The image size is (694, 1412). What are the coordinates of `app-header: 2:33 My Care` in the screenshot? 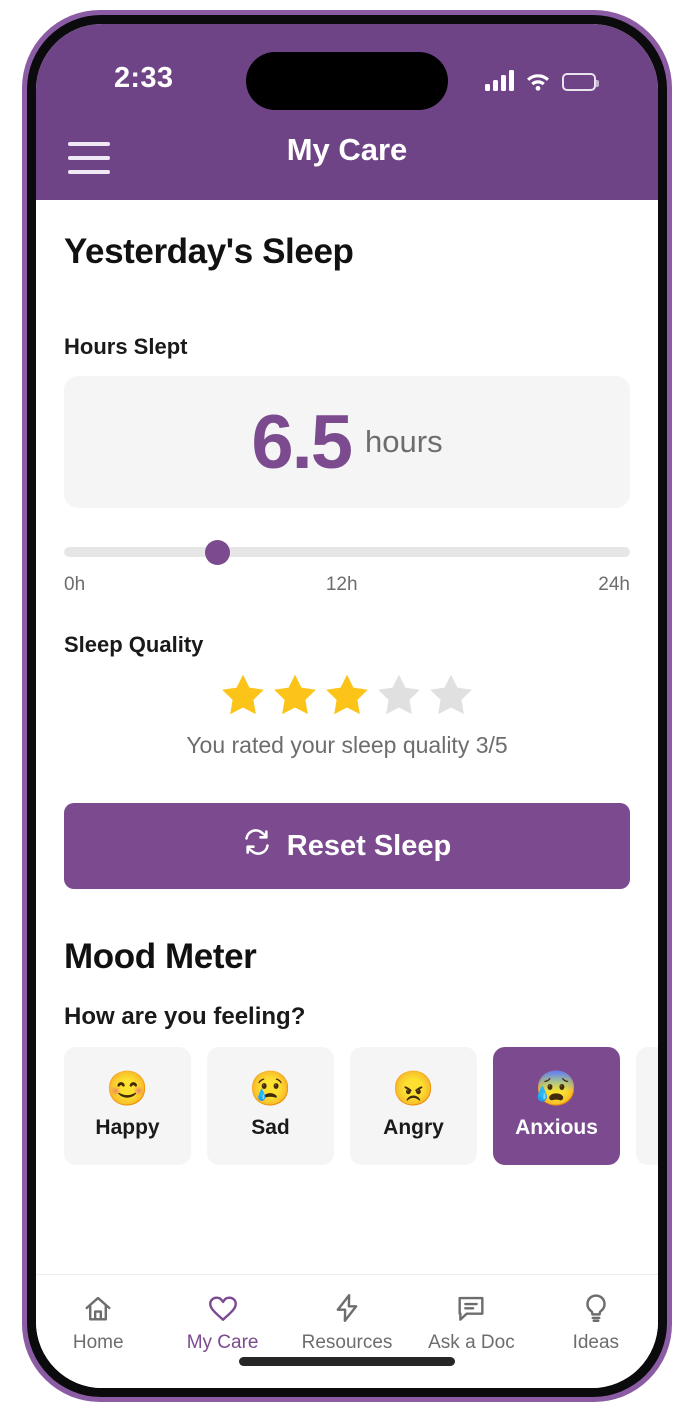 It's located at (347, 112).